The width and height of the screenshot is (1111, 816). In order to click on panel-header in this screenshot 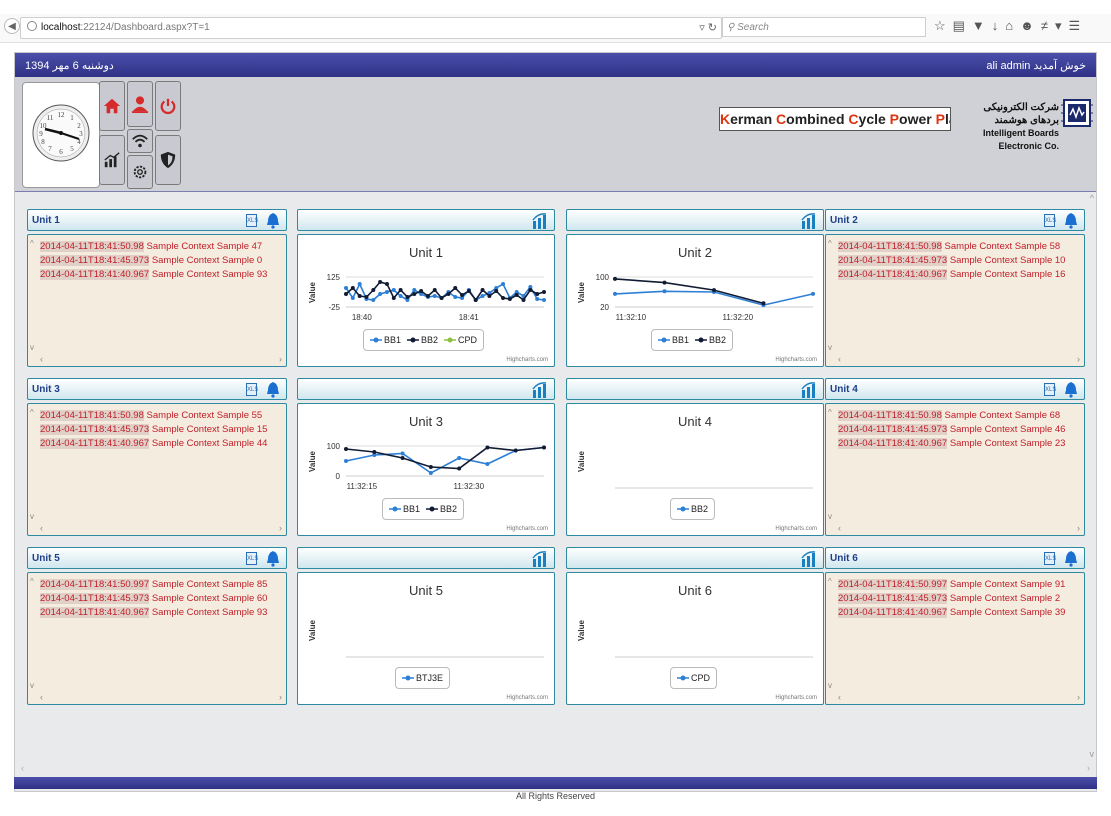, I will do `click(695, 220)`.